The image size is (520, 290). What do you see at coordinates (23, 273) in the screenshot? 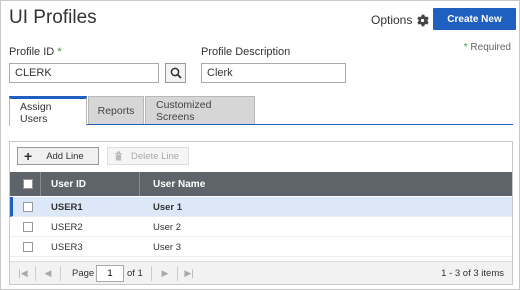
I see `first-page-icon: |◀` at bounding box center [23, 273].